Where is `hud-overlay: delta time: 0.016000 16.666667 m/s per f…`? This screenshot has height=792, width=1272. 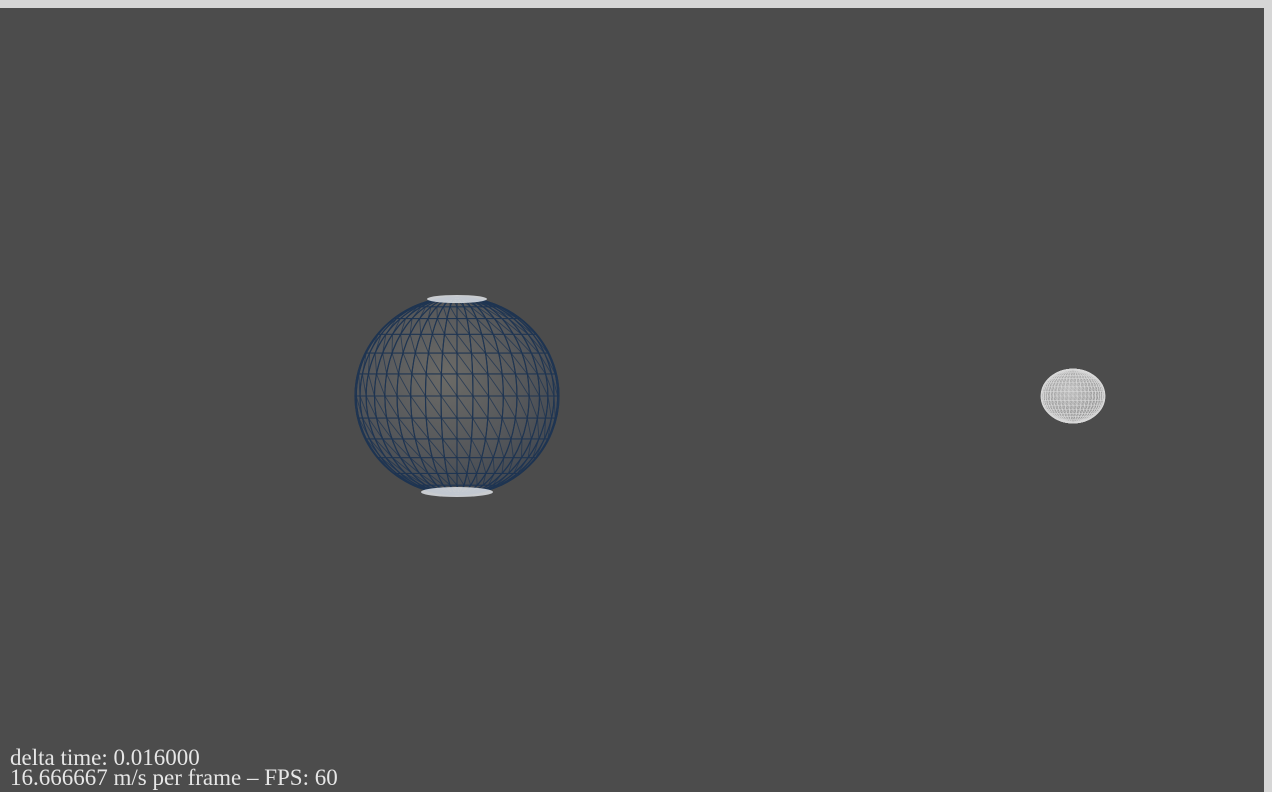 hud-overlay: delta time: 0.016000 16.666667 m/s per f… is located at coordinates (174, 768).